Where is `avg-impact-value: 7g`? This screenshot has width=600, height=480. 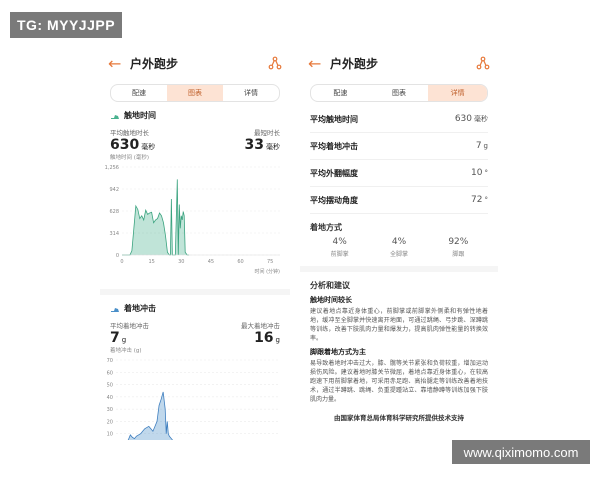 avg-impact-value: 7g is located at coordinates (118, 338).